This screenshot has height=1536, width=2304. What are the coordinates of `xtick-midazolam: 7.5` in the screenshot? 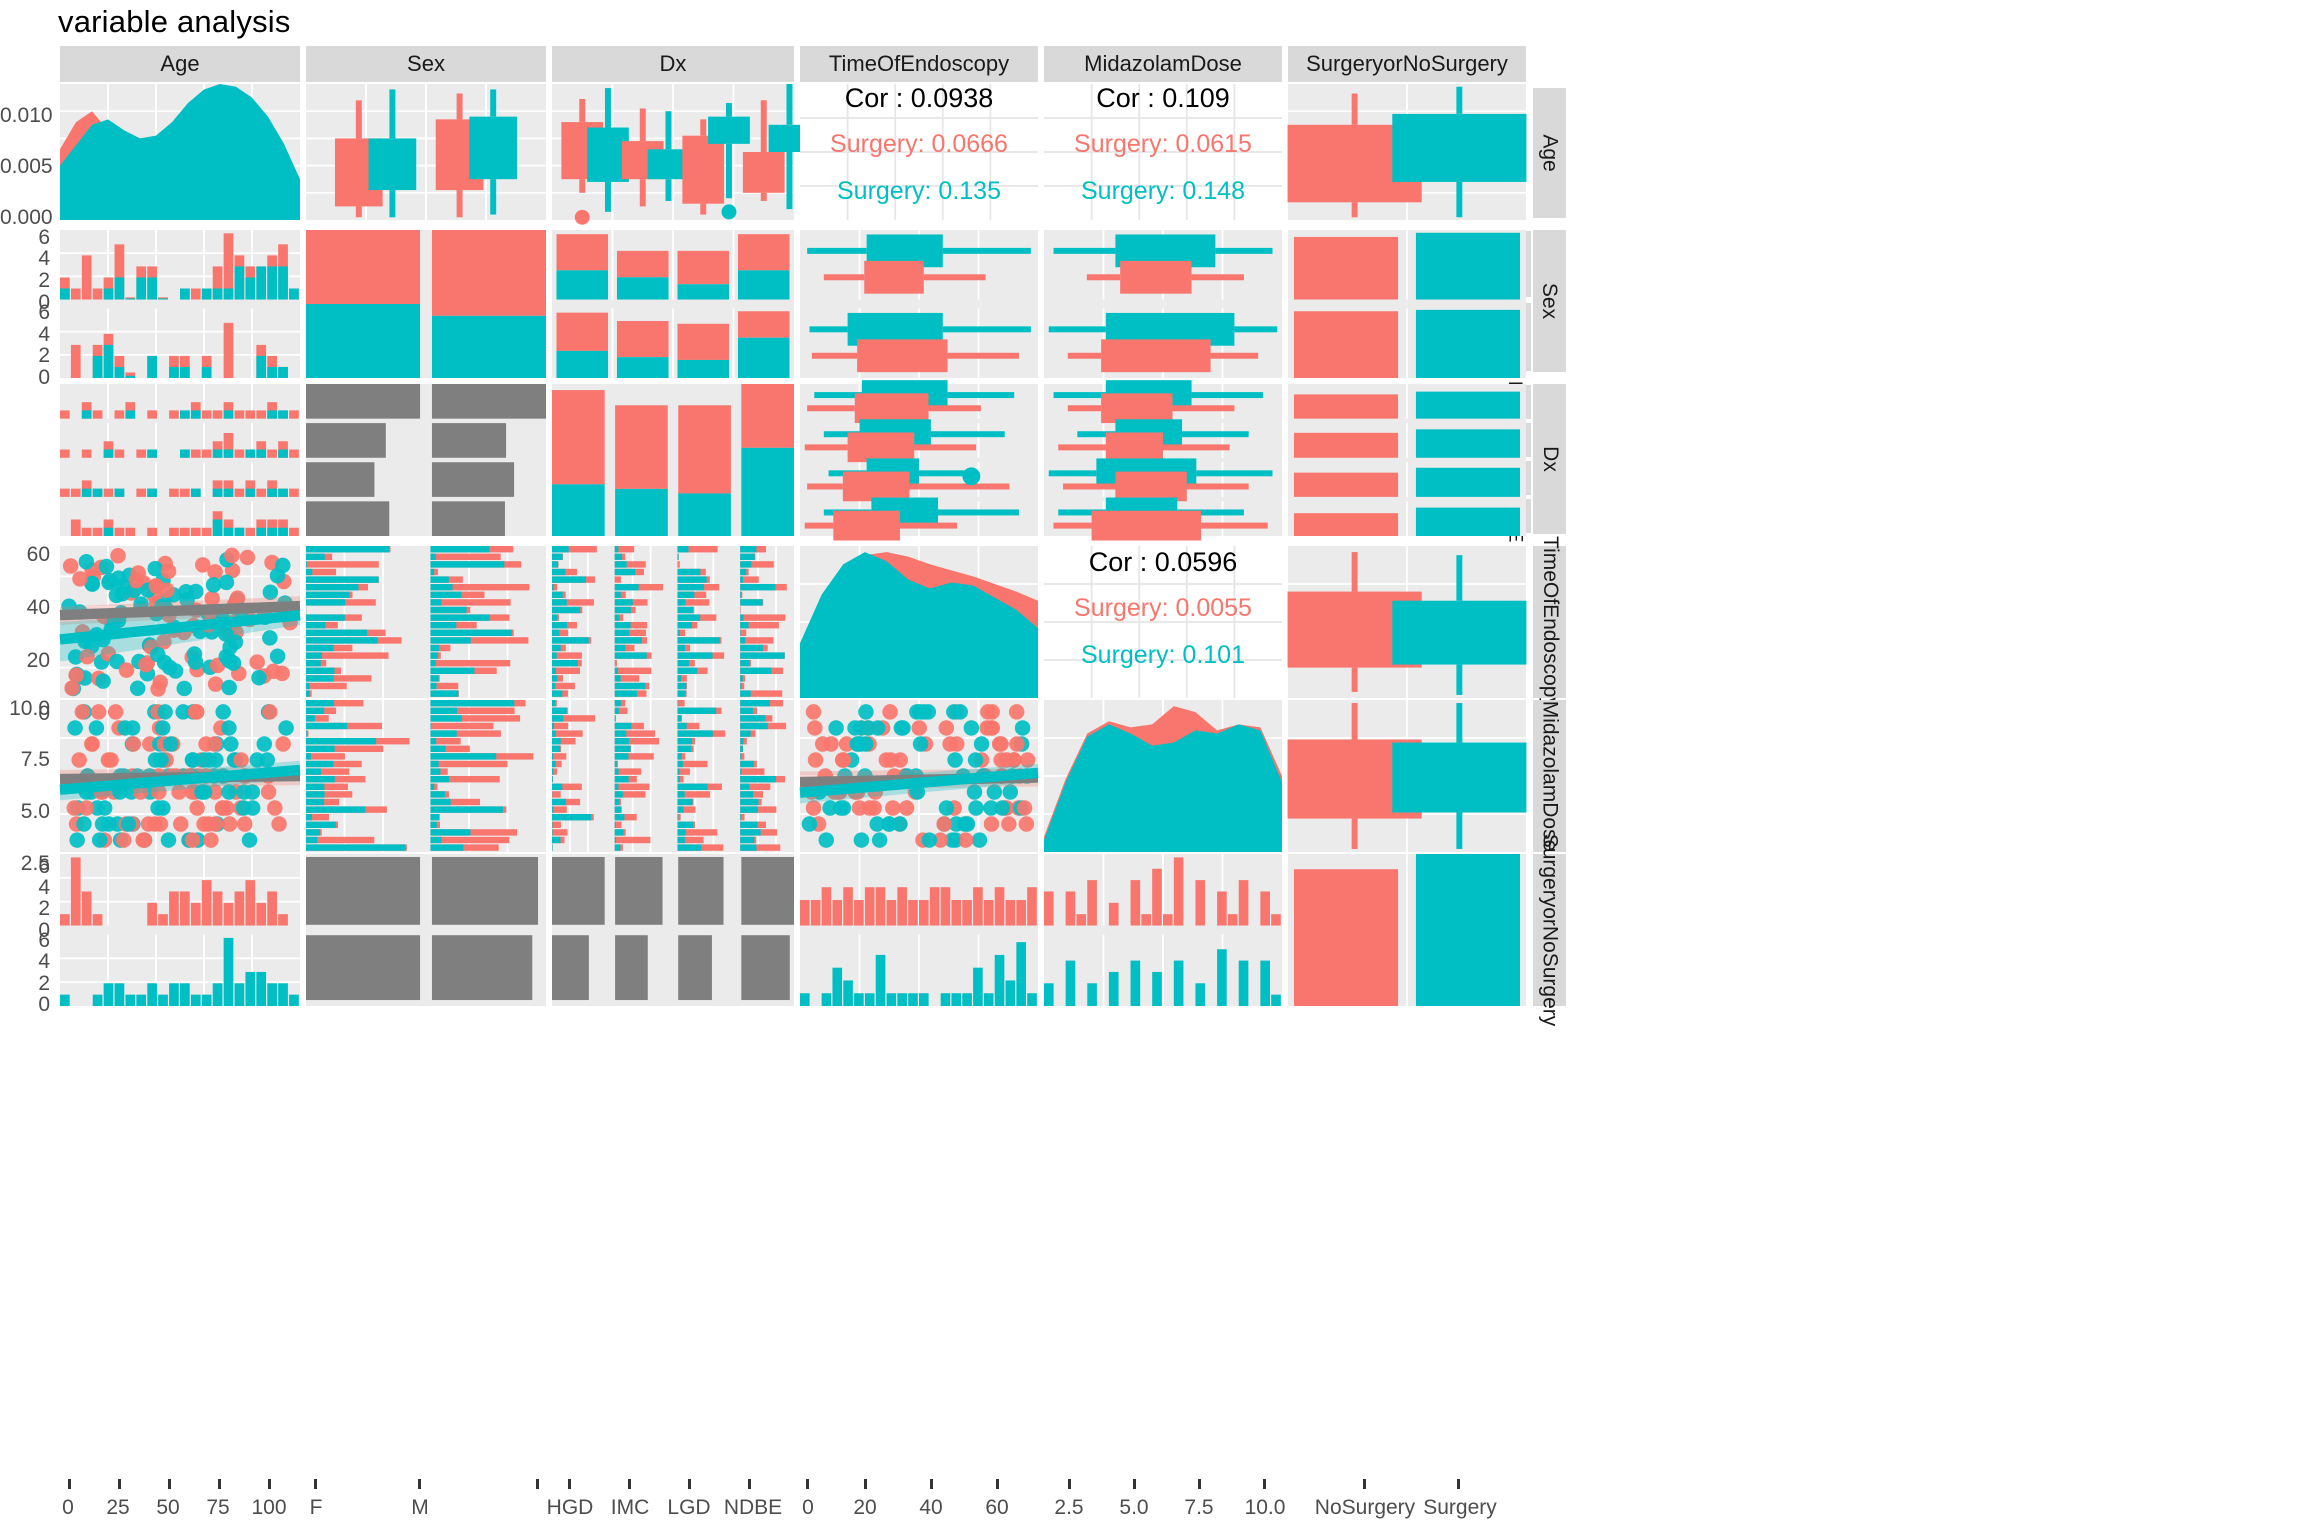 It's located at (1199, 1507).